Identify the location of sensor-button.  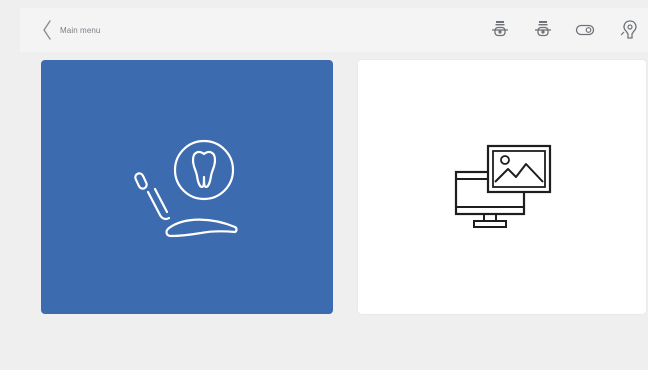
(630, 30).